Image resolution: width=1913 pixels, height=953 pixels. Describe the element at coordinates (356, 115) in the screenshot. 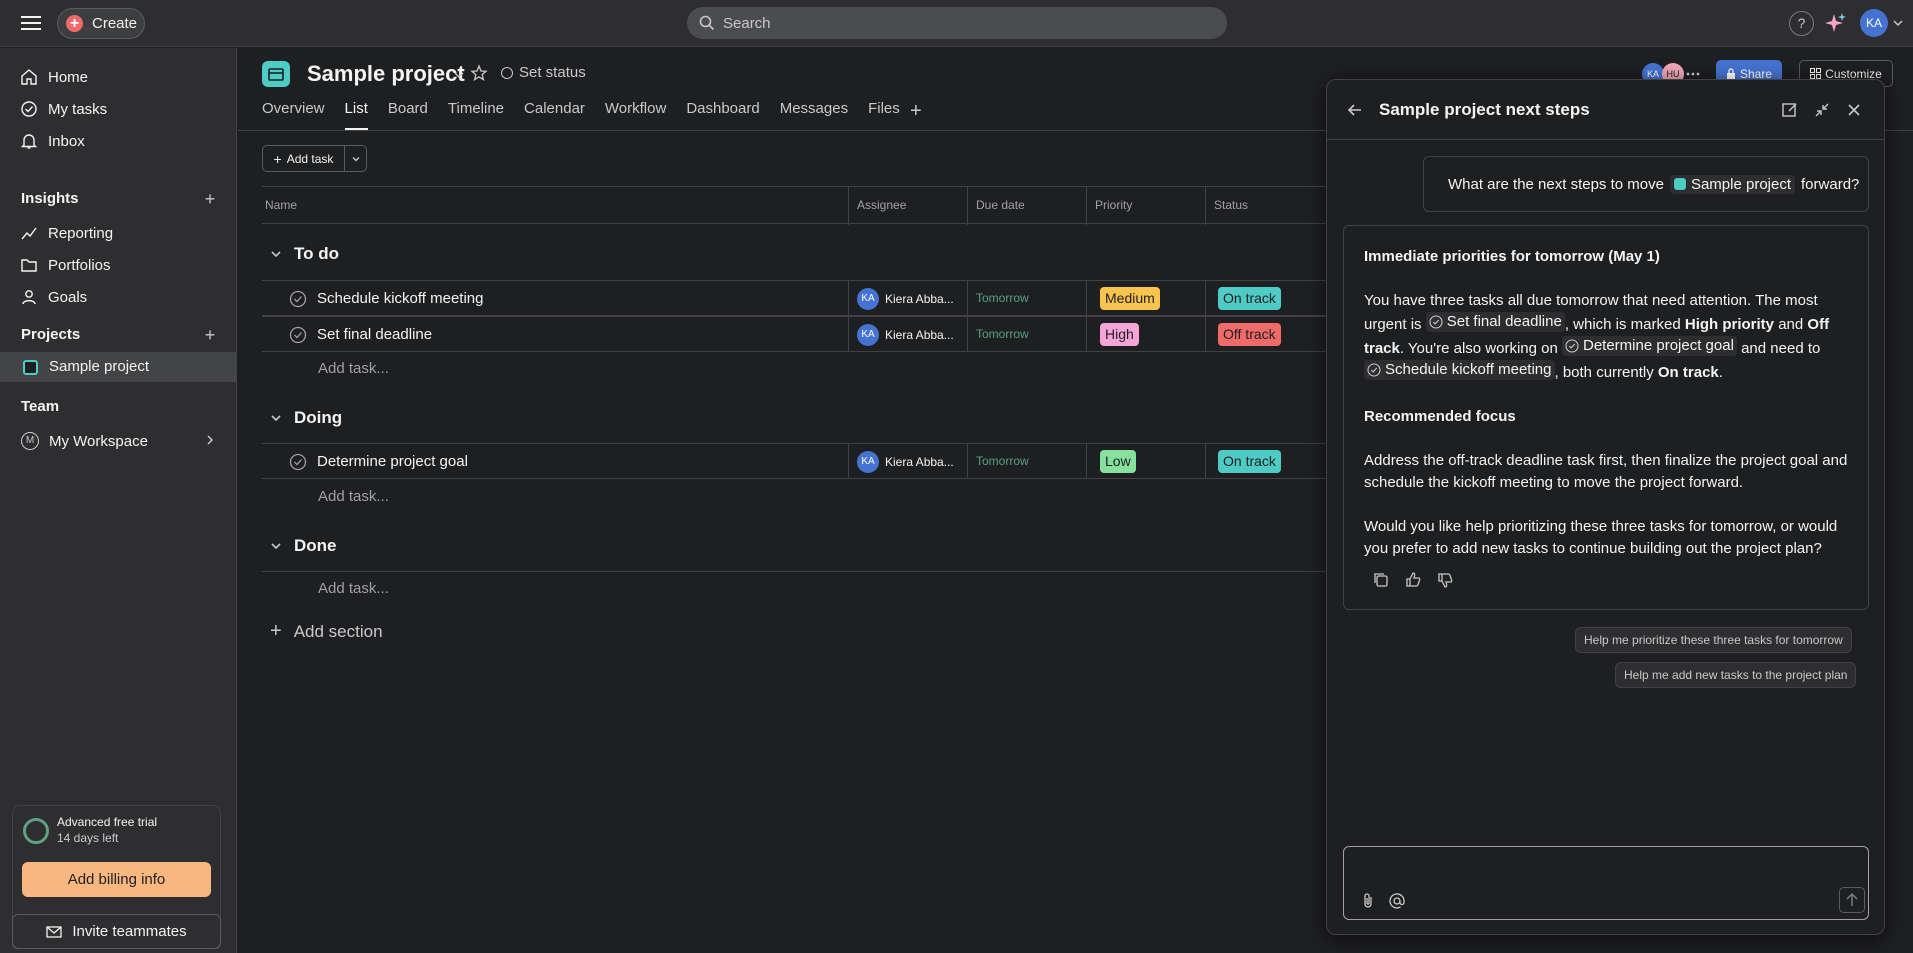

I see `tab-list: List` at that location.